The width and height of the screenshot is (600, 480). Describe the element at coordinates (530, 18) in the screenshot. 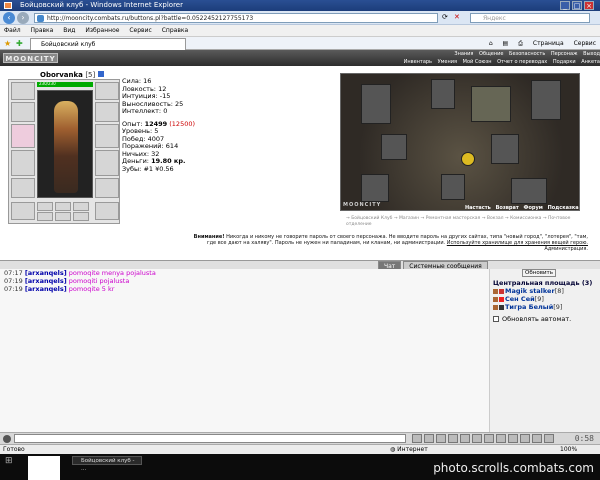

I see `search-input: Яндекс` at that location.